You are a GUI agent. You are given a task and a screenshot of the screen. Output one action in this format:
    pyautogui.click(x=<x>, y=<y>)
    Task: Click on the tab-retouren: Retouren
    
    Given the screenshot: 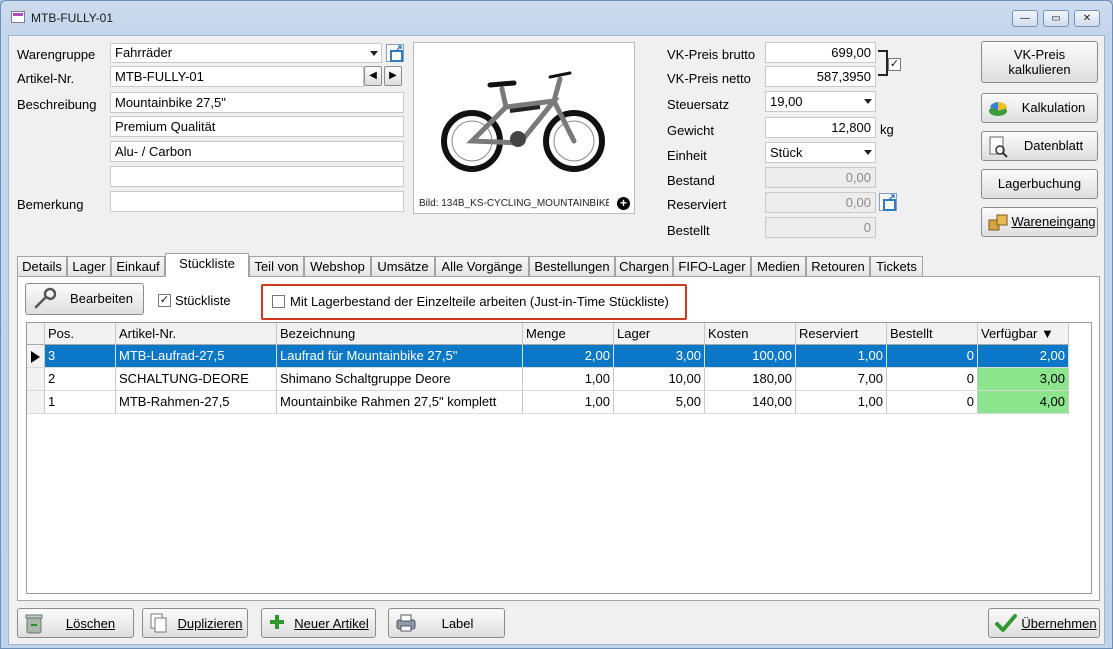 What is the action you would take?
    pyautogui.click(x=838, y=266)
    